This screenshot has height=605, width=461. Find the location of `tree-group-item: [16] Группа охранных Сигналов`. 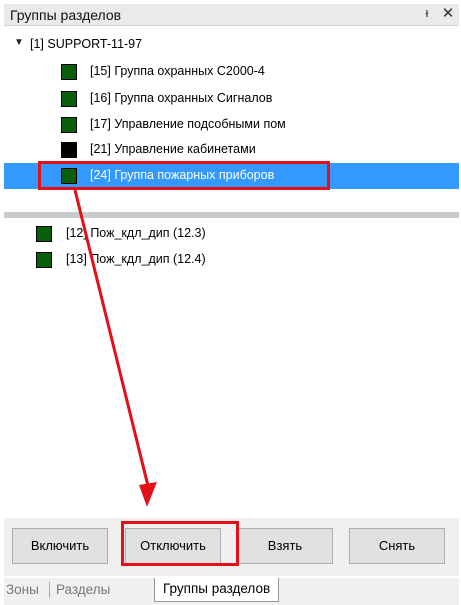

tree-group-item: [16] Группа охранных Сигналов is located at coordinates (231, 99).